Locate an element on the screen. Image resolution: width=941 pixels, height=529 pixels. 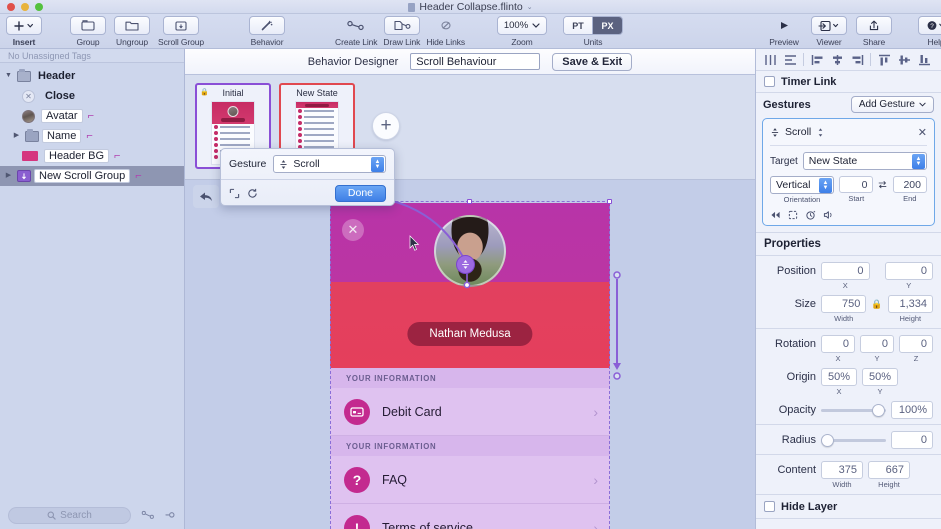
create-link-icon is located at coordinates (148, 515).